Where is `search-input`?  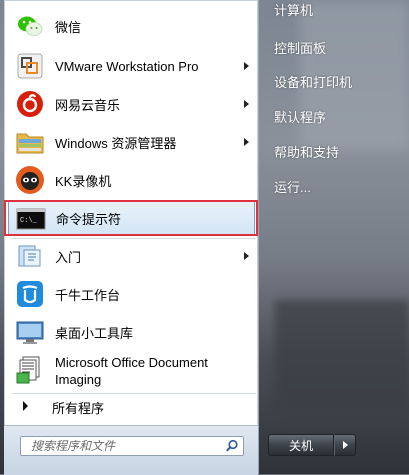 search-input is located at coordinates (121, 446).